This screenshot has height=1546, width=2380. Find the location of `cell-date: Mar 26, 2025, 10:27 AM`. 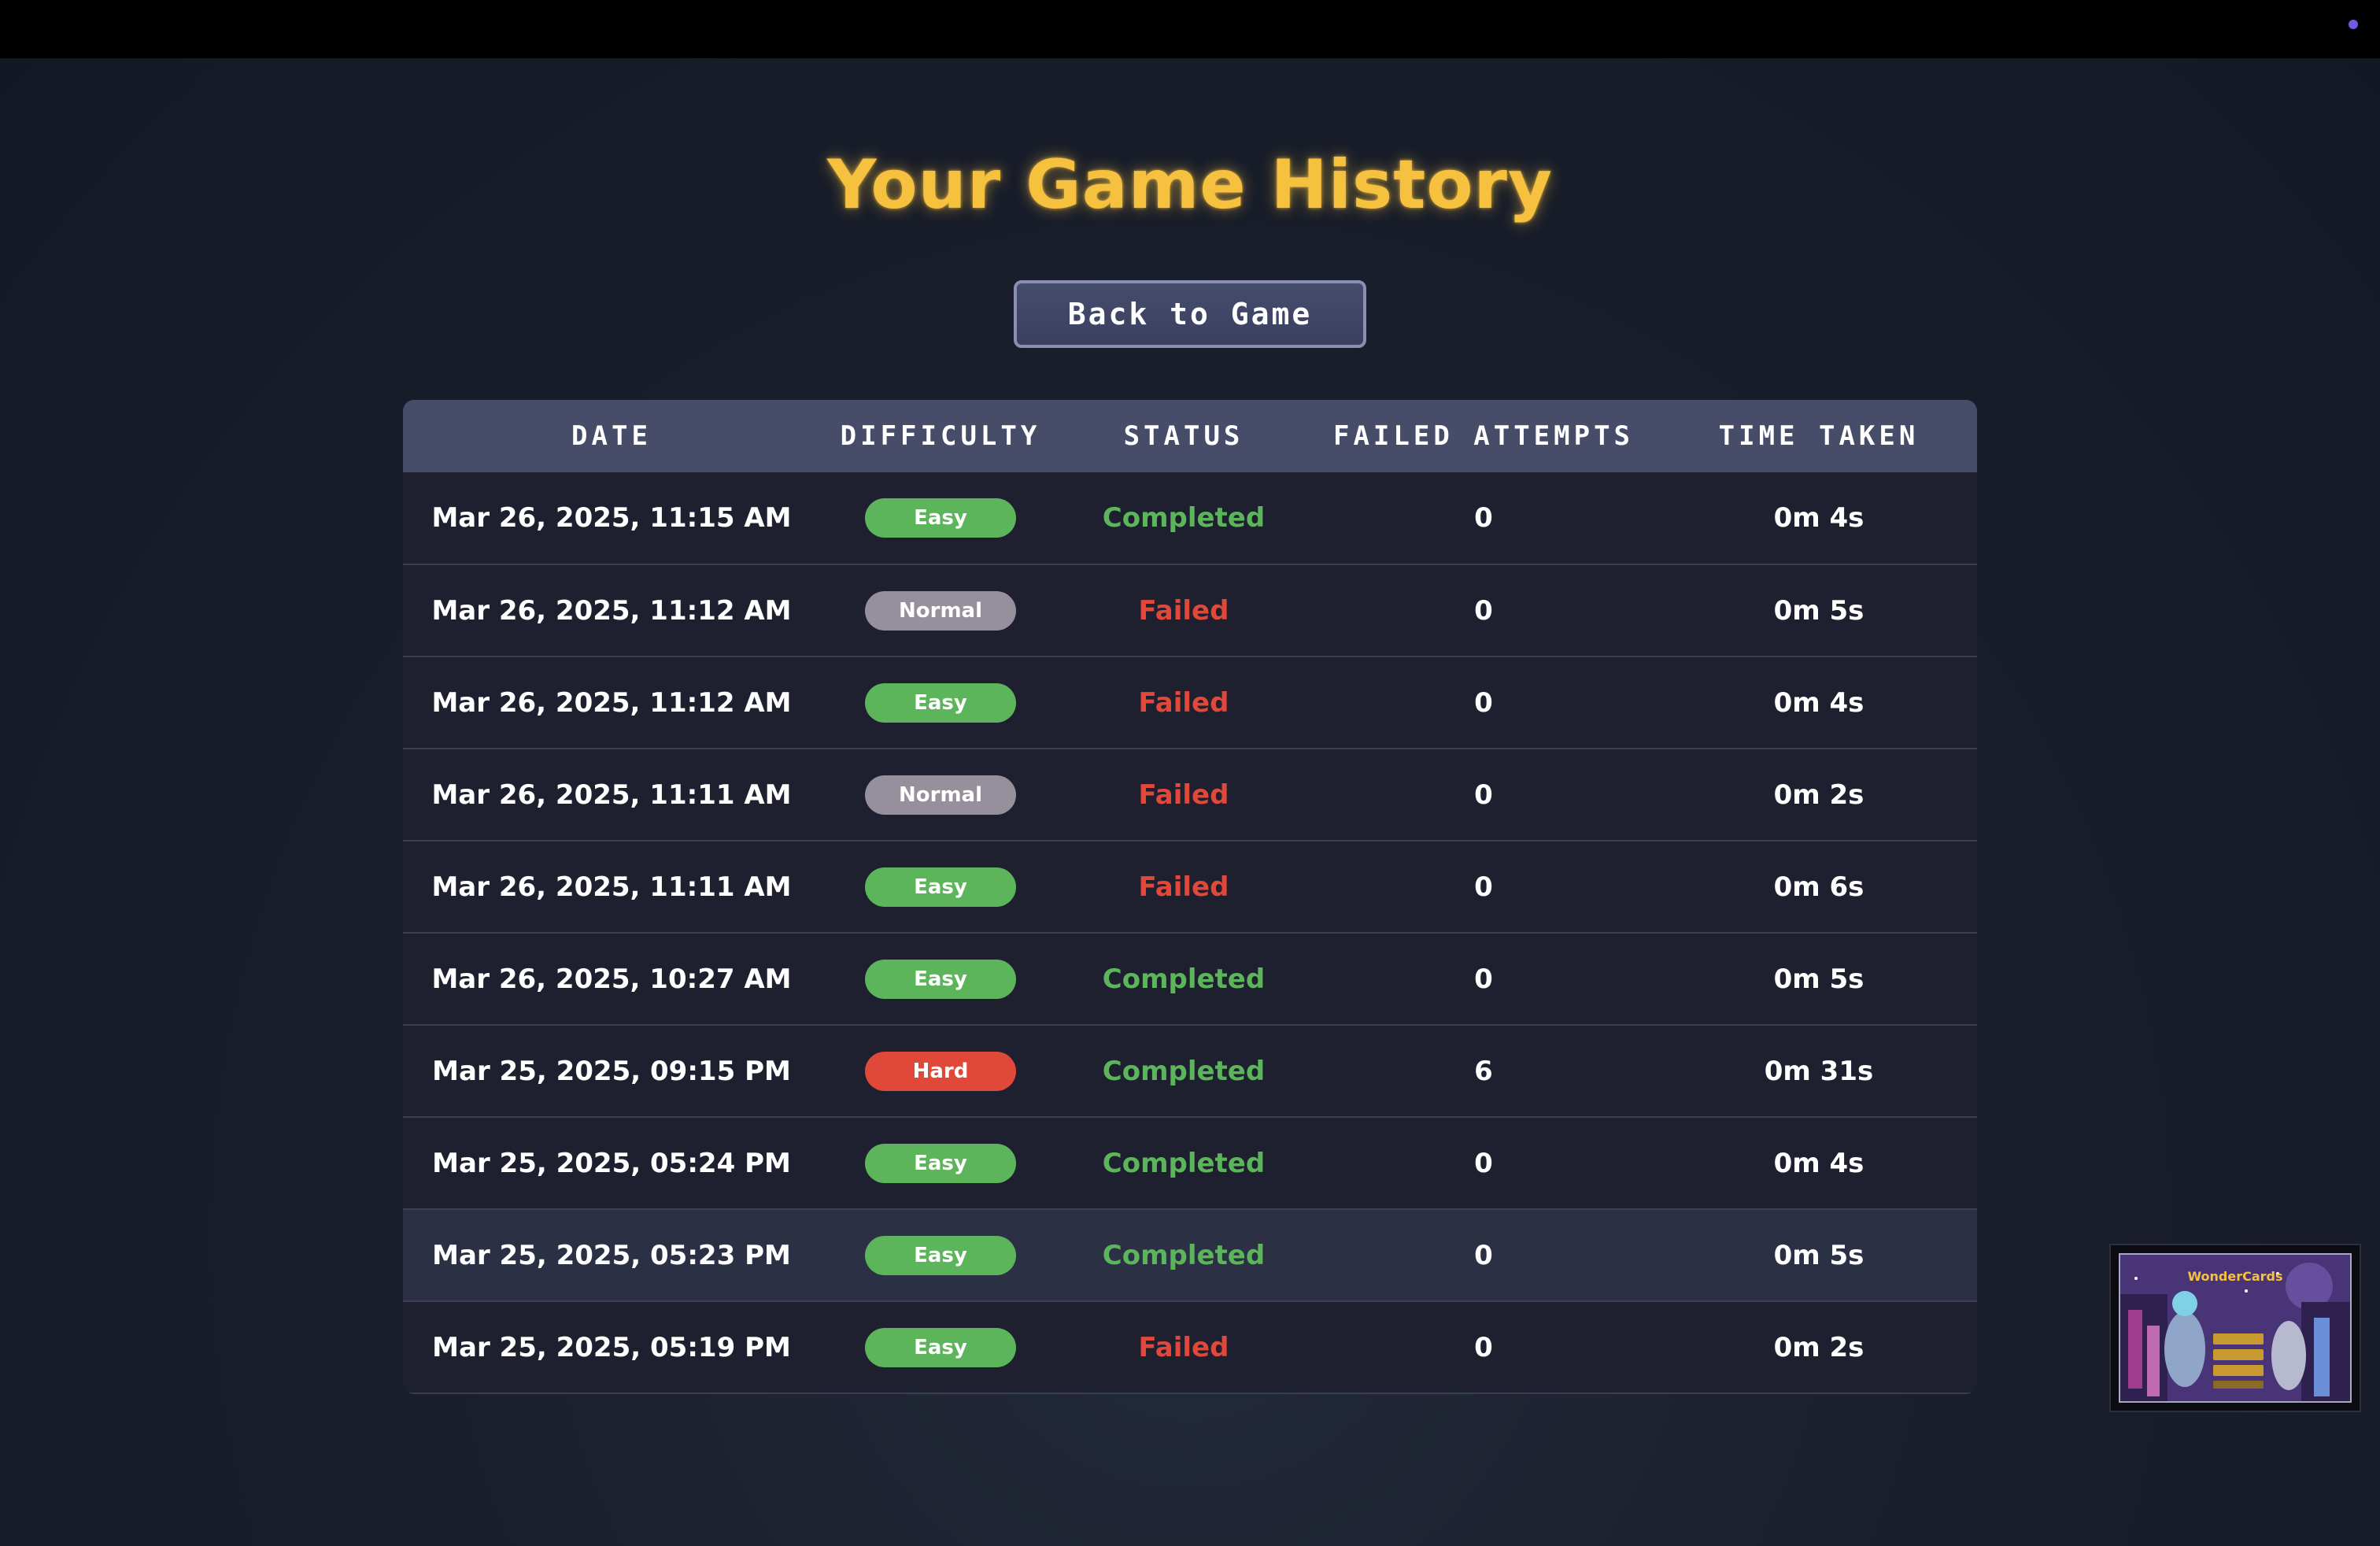

cell-date: Mar 26, 2025, 10:27 AM is located at coordinates (611, 979).